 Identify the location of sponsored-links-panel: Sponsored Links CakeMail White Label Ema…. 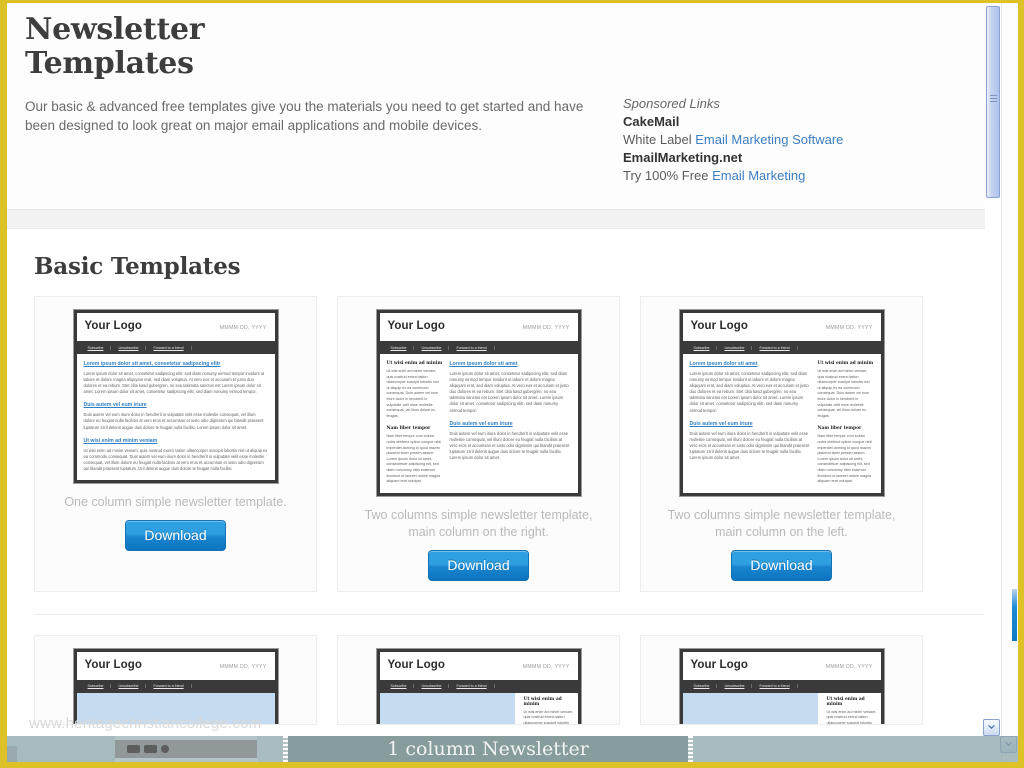
(788, 140).